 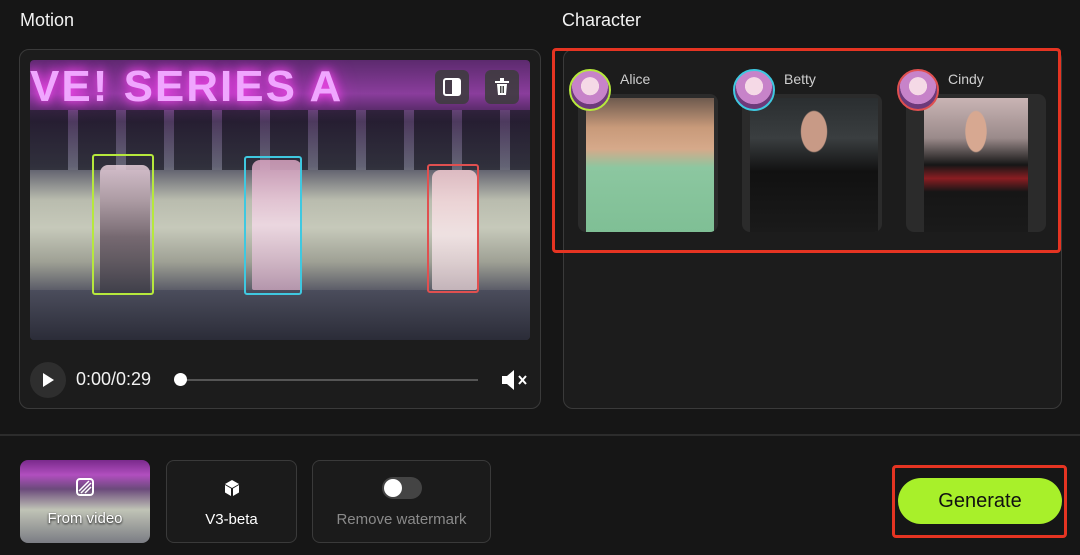 I want to click on cindy-photo, so click(x=976, y=165).